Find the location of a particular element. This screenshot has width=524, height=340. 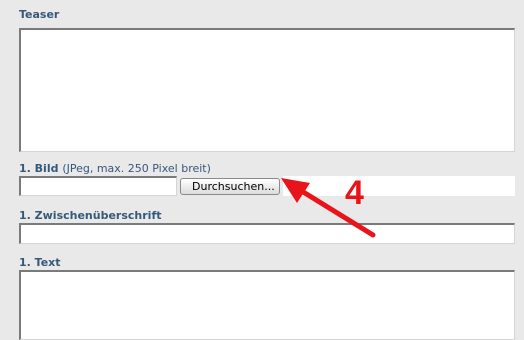

image-file-path-field is located at coordinates (98, 186).